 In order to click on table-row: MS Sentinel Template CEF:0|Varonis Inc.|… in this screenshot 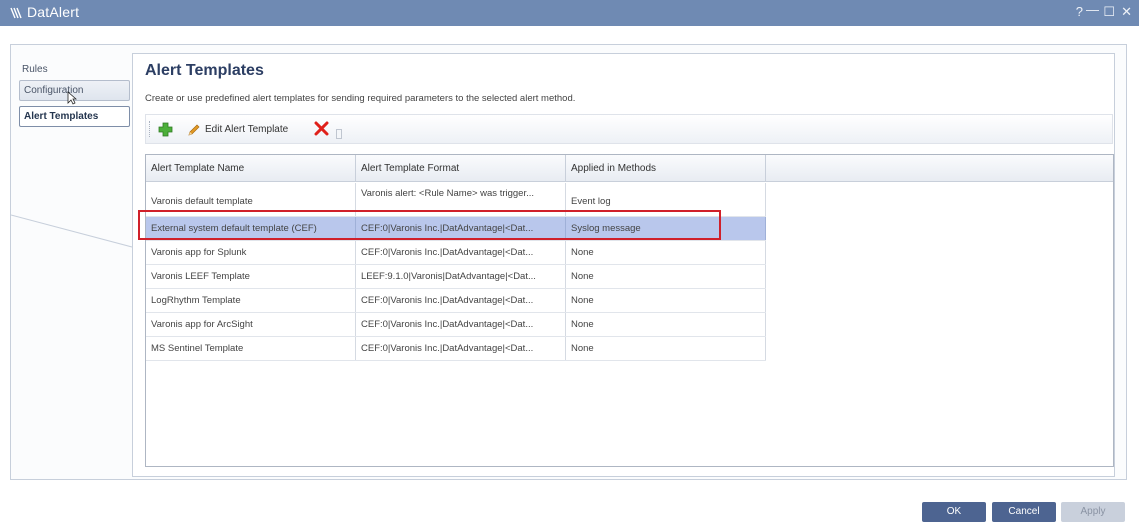, I will do `click(456, 349)`.